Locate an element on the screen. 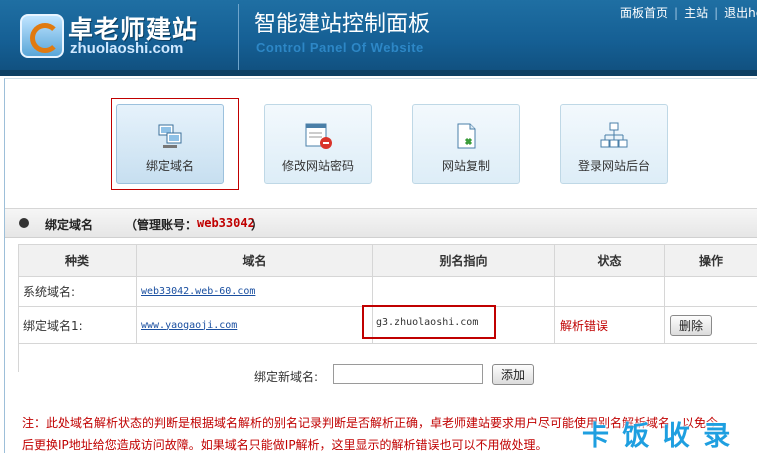  bound-domain-link: www.yaogaoji.com is located at coordinates (189, 325).